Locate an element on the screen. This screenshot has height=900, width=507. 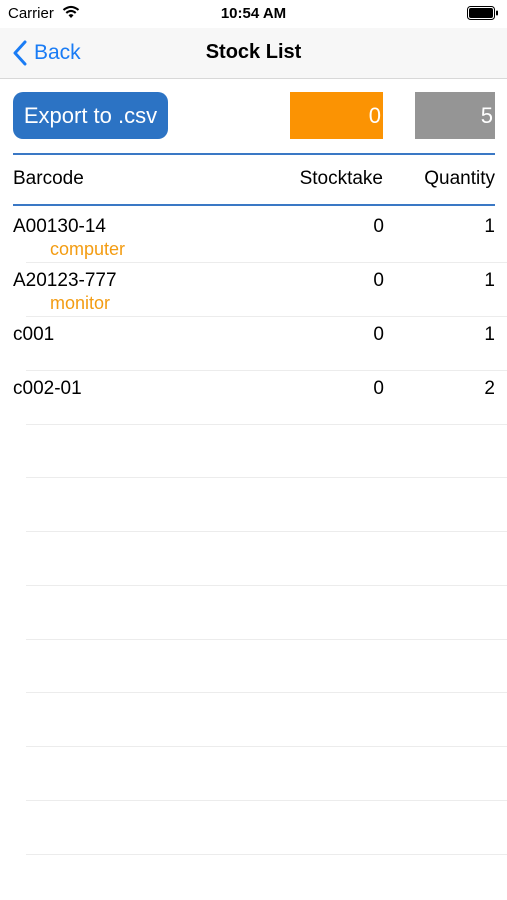
stocktake-total-value: 0 is located at coordinates (374, 115).